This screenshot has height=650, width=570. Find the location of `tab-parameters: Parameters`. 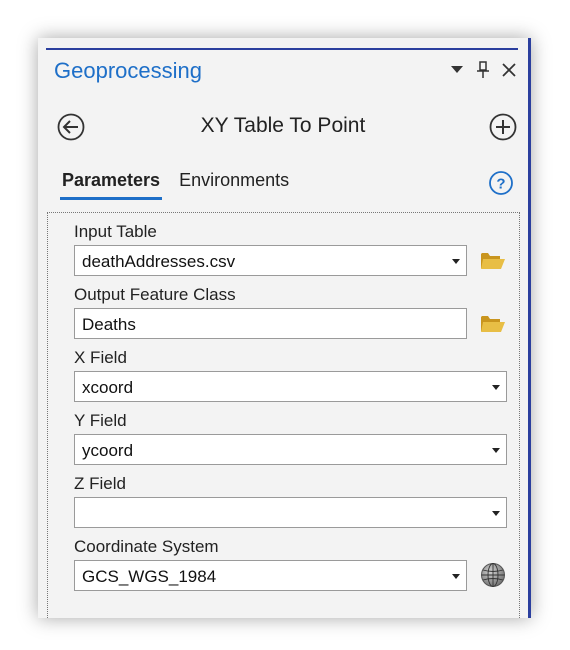

tab-parameters: Parameters is located at coordinates (111, 184).